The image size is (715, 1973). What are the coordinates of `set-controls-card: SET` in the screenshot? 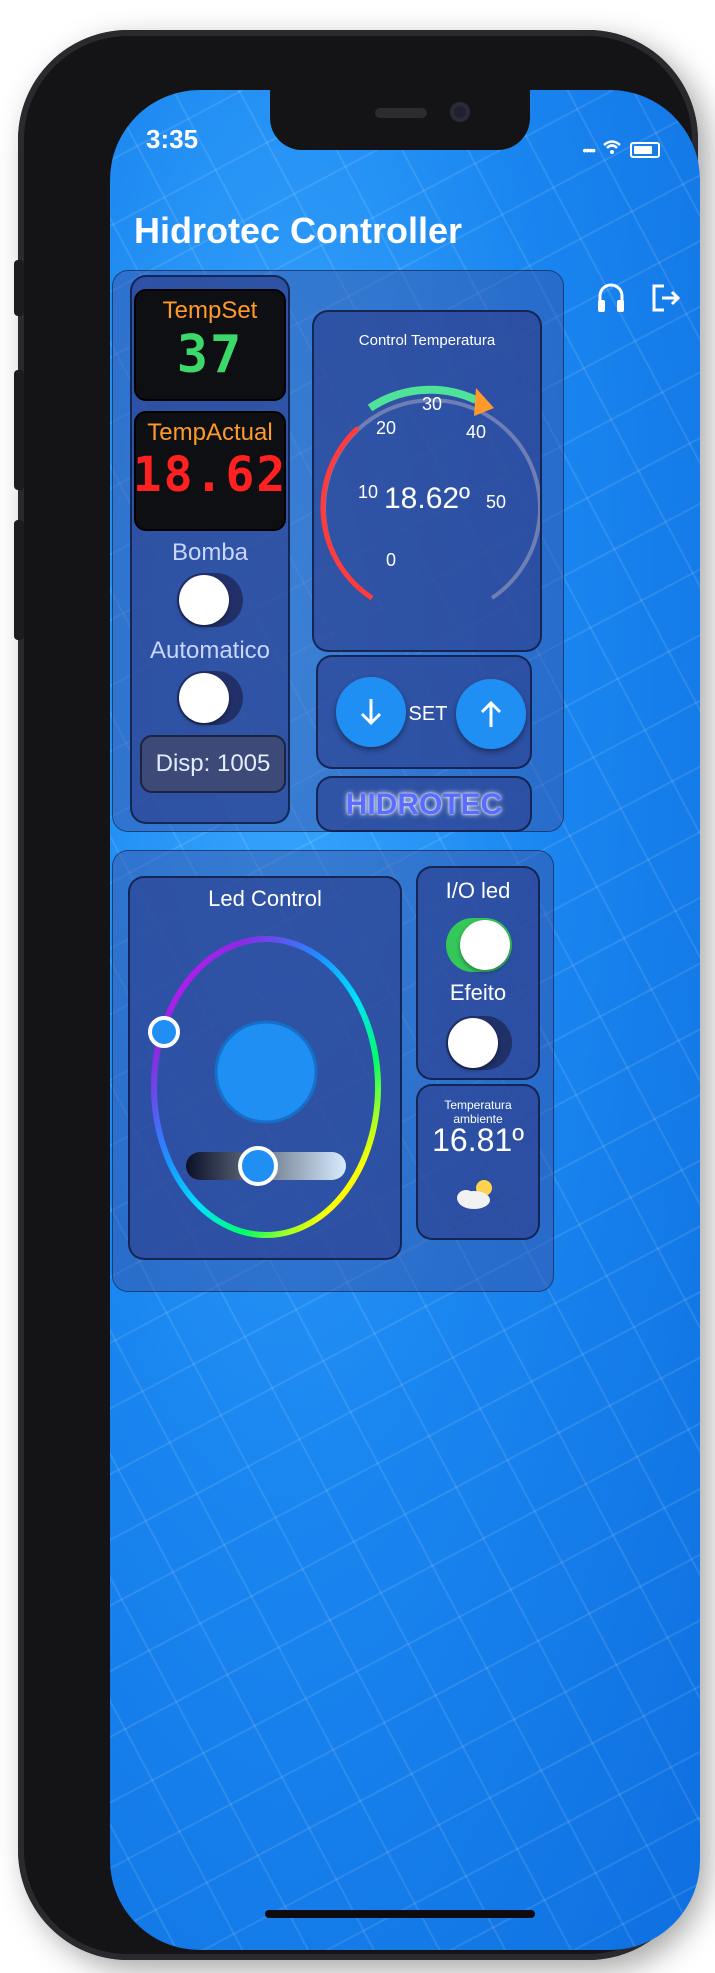 It's located at (424, 712).